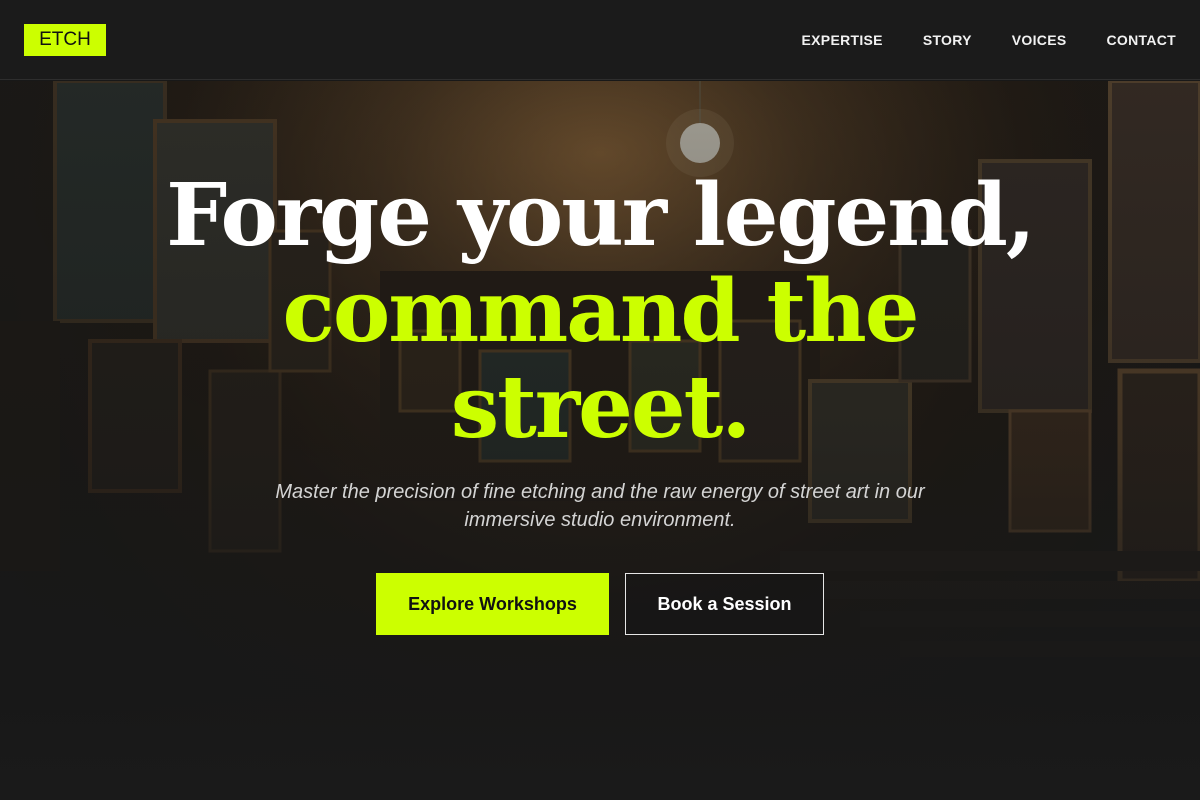  Describe the element at coordinates (1142, 40) in the screenshot. I see `nav-link-contact: CONTACT` at that location.